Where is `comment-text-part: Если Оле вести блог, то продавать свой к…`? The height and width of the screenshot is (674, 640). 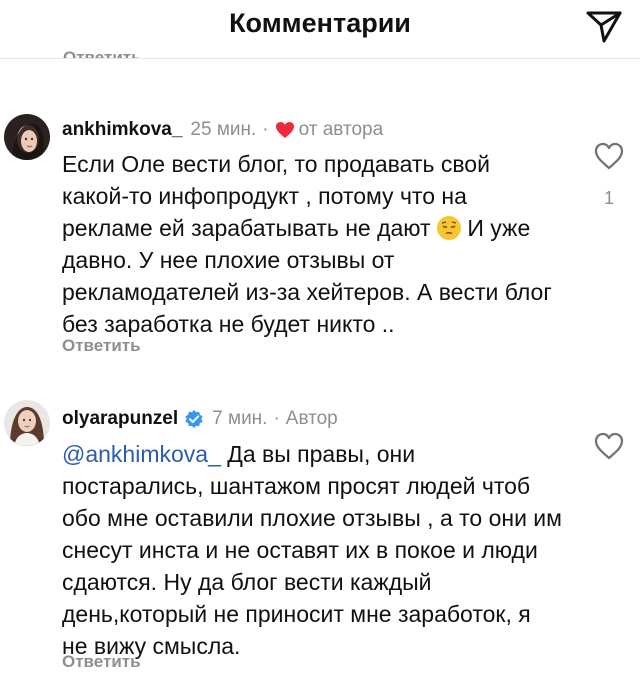 comment-text-part: Если Оле вести блог, то продавать свой к… is located at coordinates (276, 196).